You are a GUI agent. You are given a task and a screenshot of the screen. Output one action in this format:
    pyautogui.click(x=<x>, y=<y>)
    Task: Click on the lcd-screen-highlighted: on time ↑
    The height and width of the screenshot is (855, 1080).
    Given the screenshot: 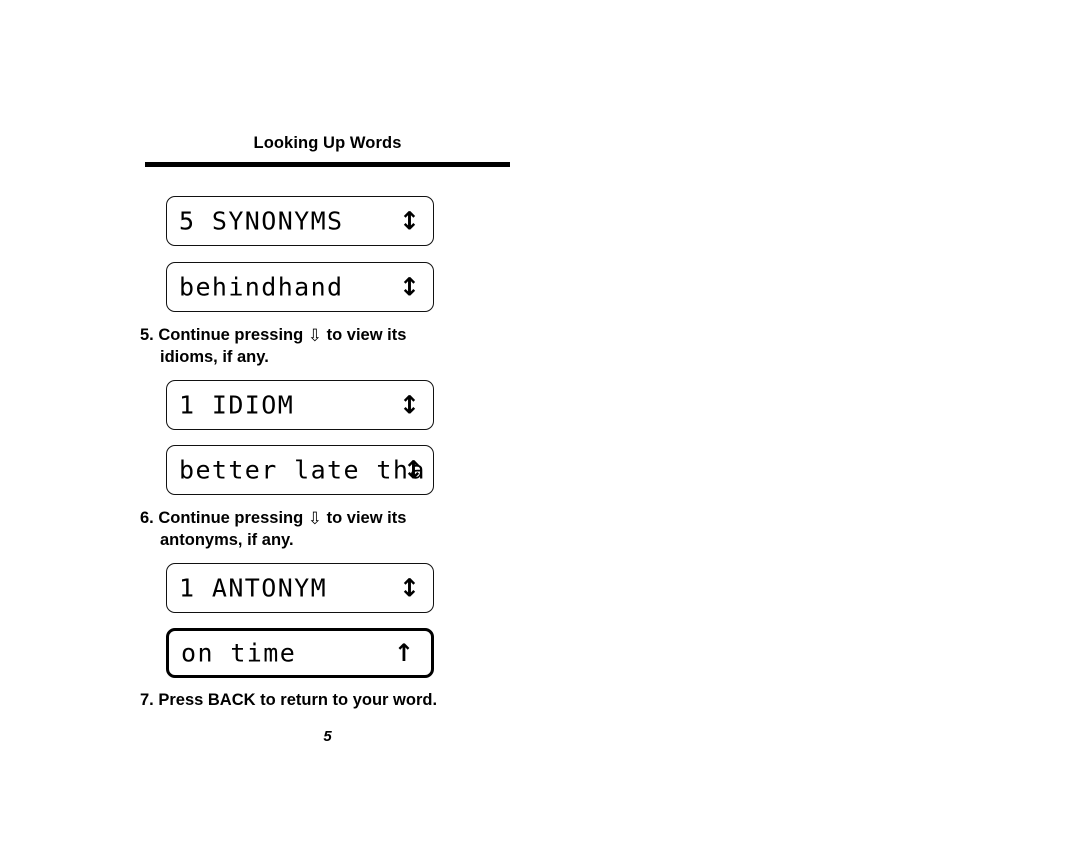 What is the action you would take?
    pyautogui.click(x=300, y=653)
    